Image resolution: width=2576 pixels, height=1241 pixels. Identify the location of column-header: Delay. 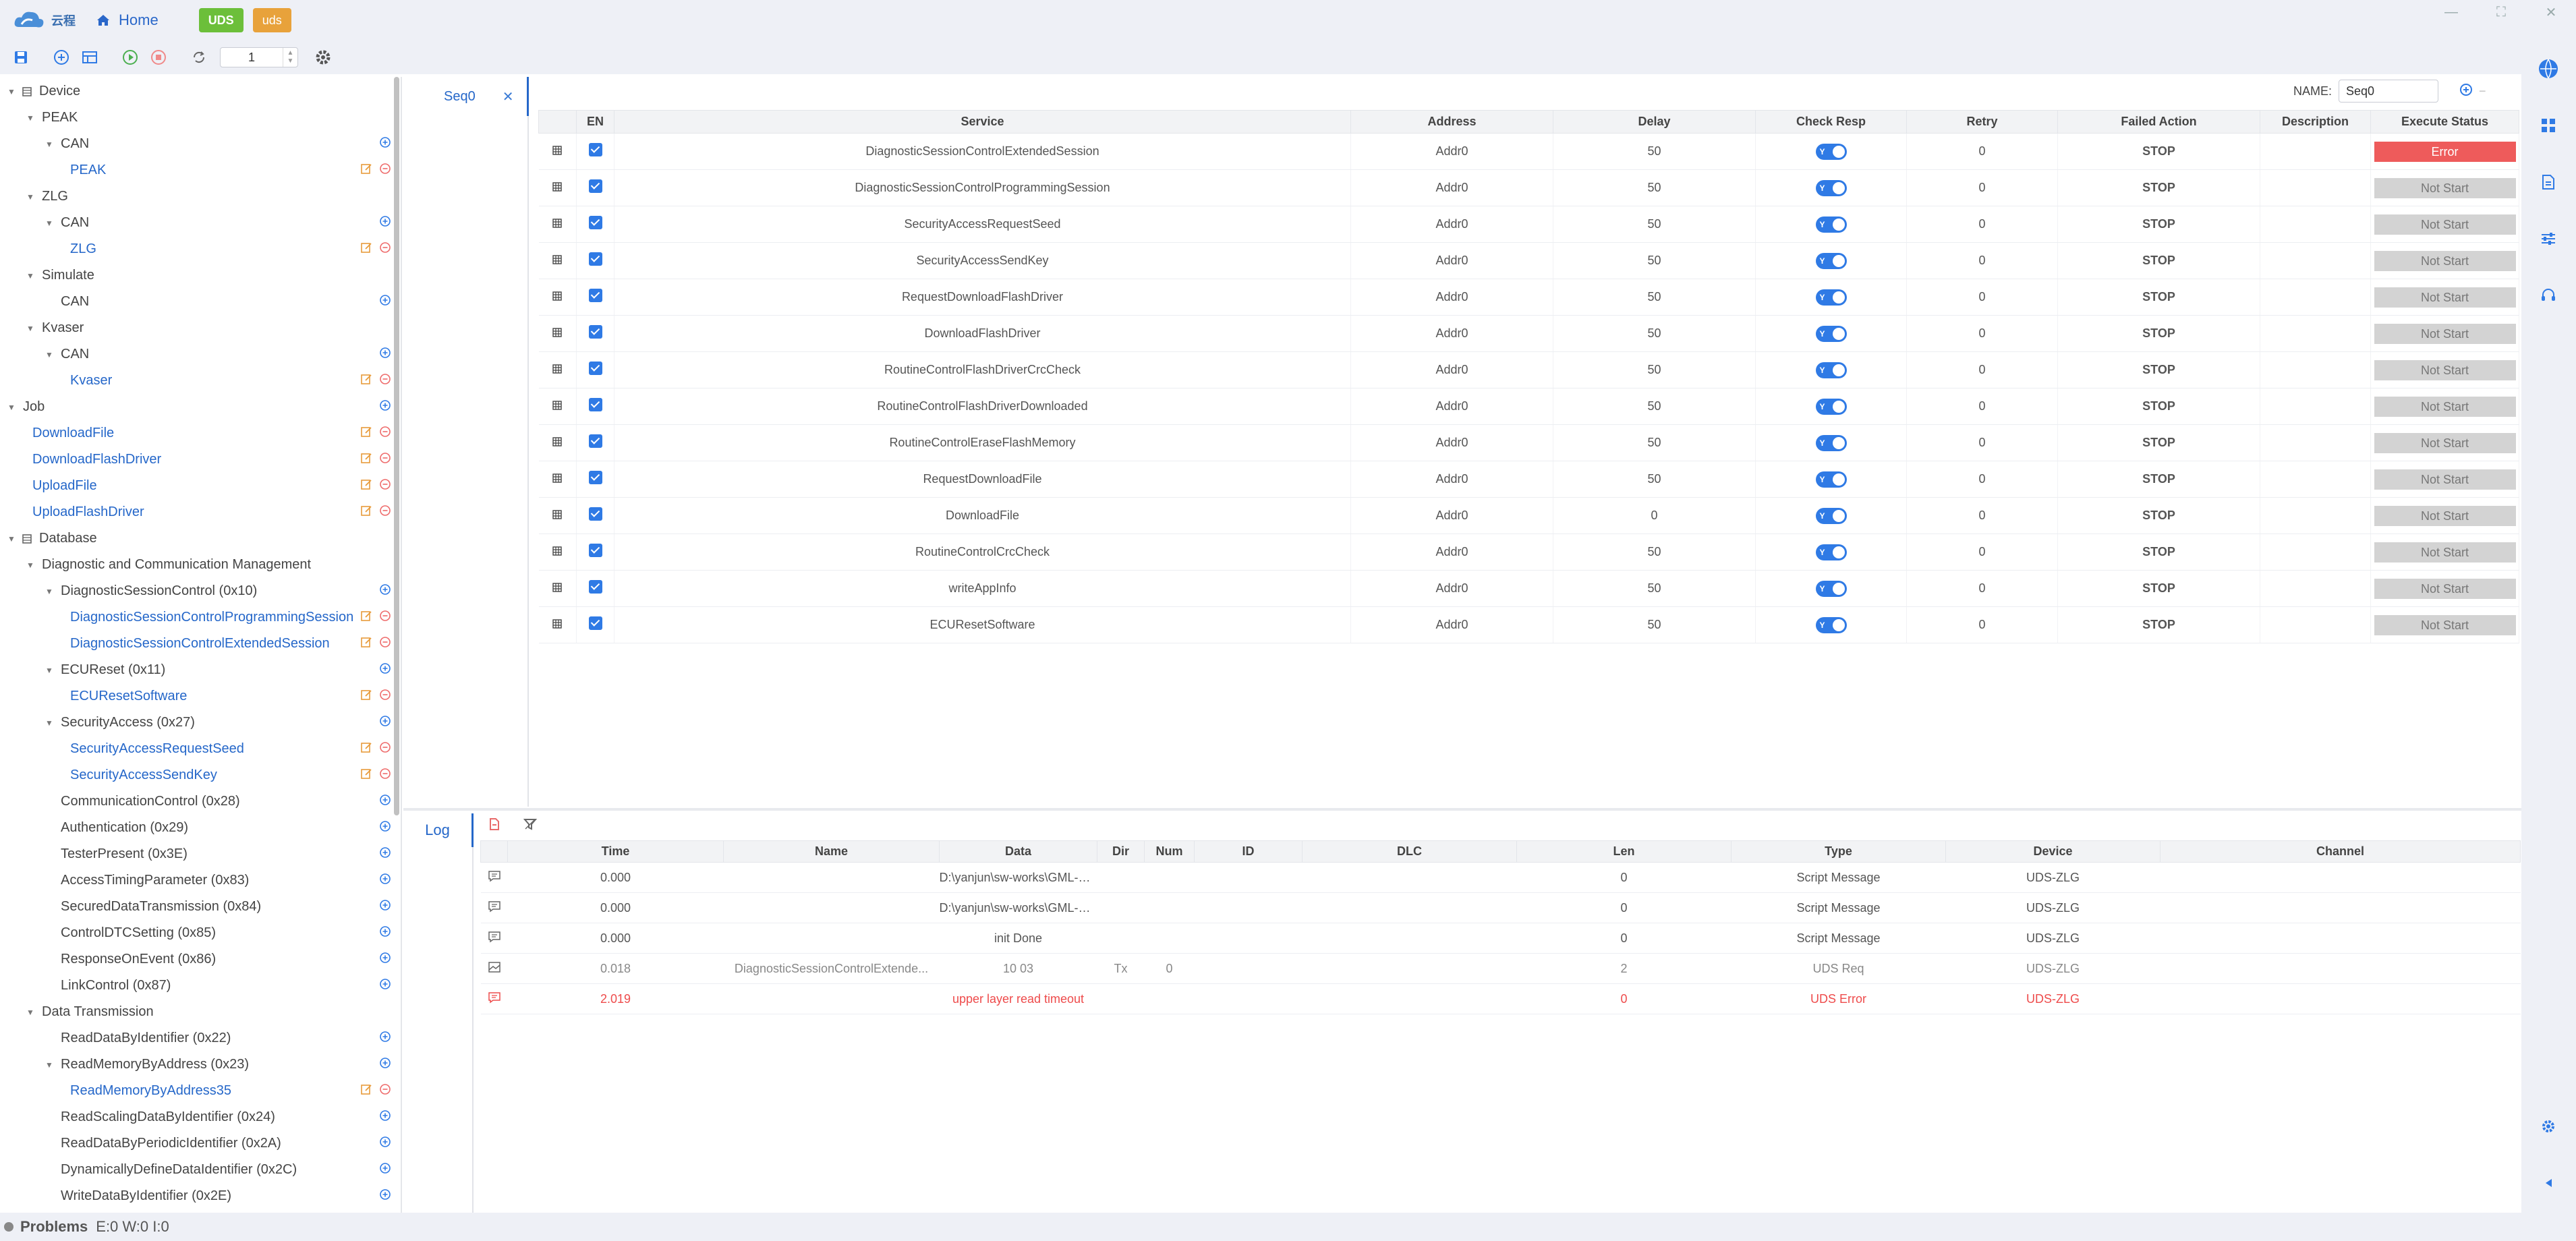
(1654, 122).